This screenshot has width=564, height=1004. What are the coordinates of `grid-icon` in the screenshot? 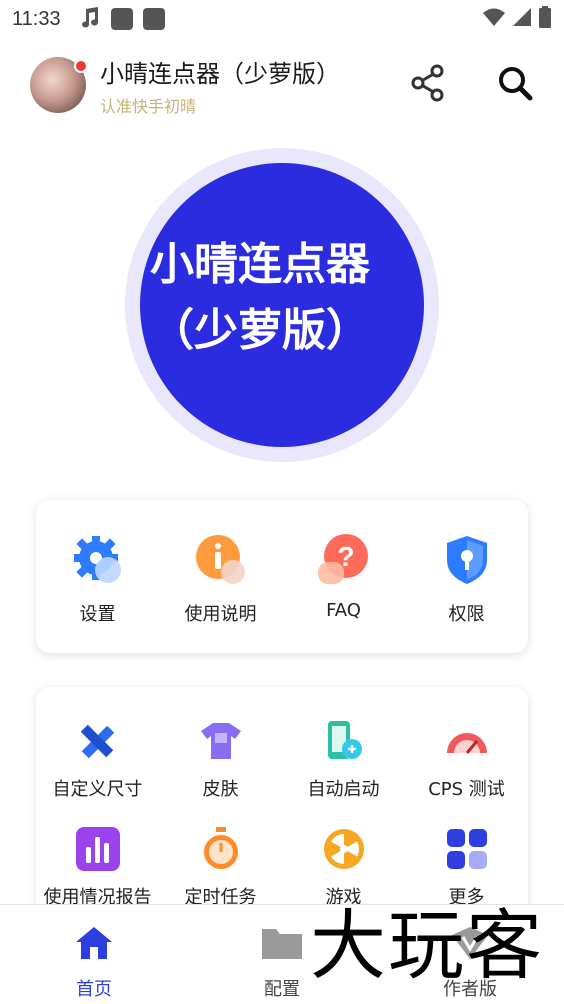 It's located at (467, 849).